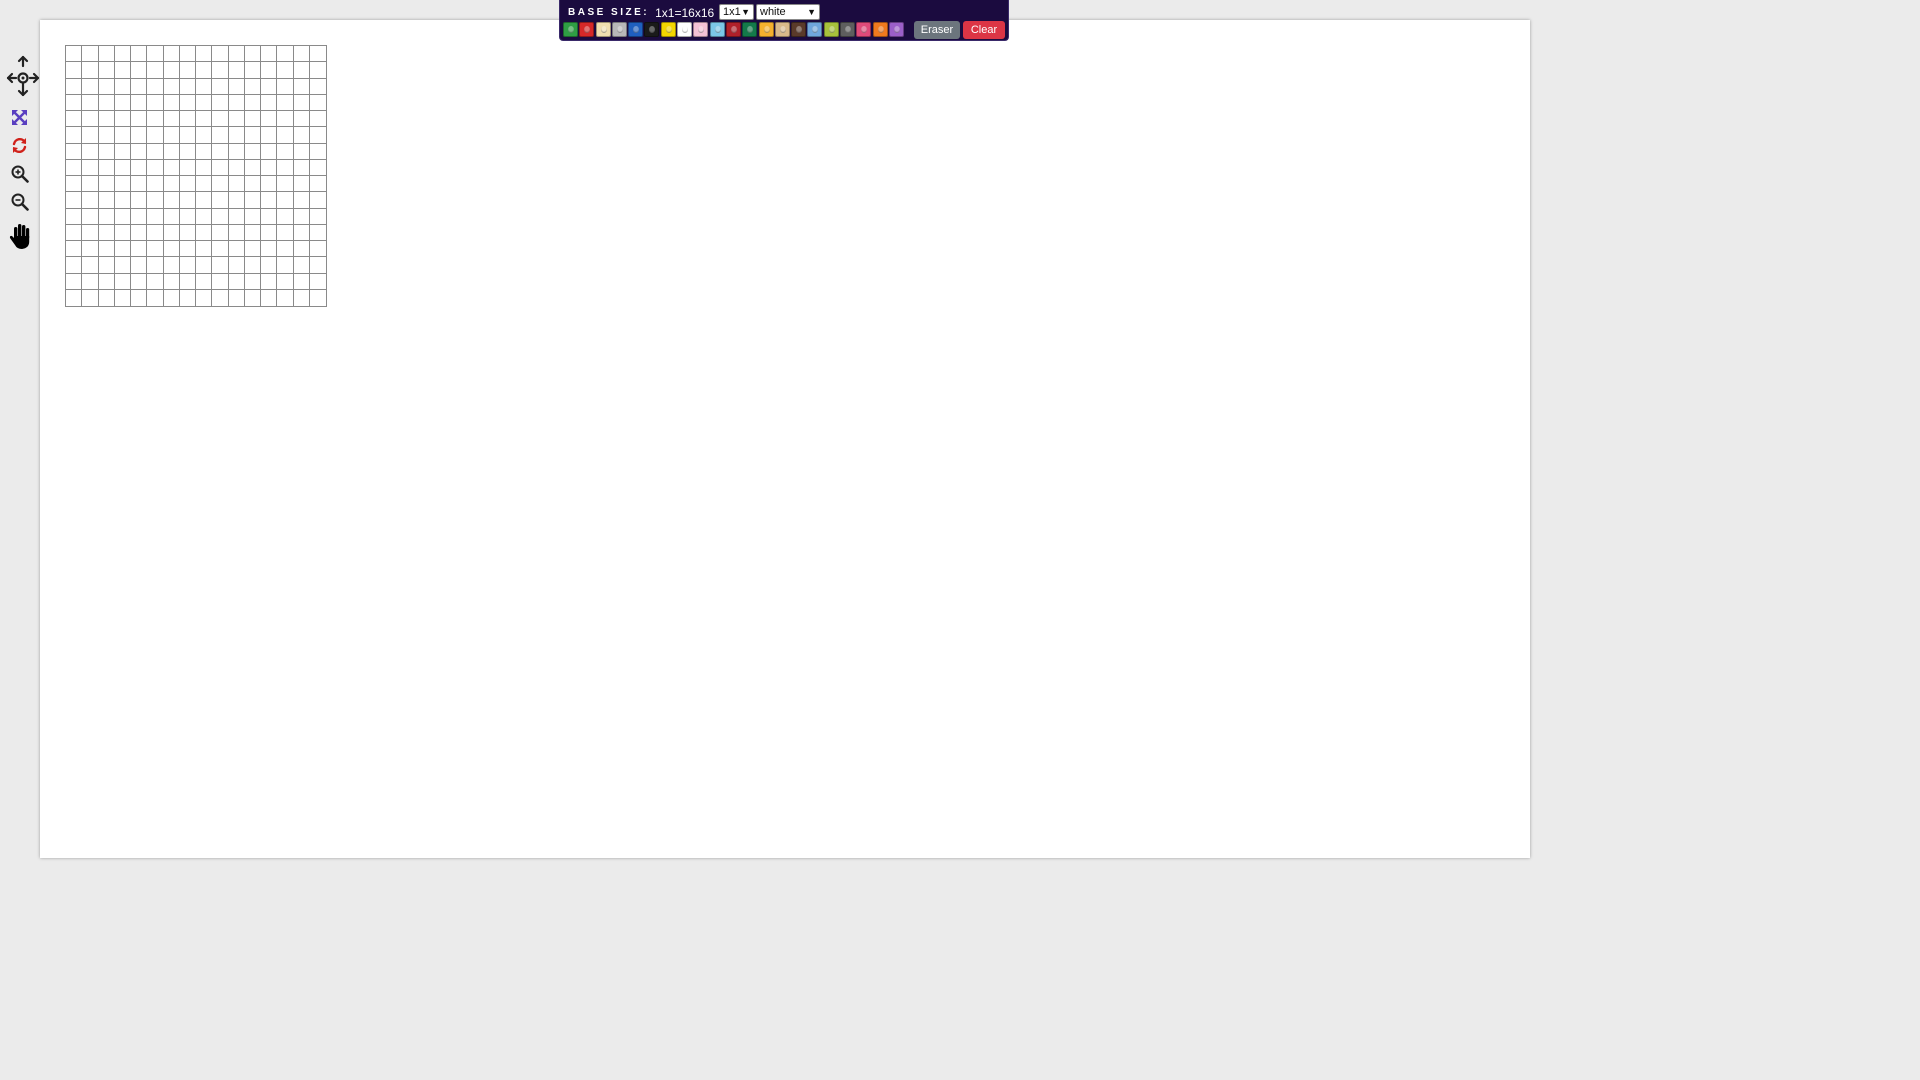 The height and width of the screenshot is (1080, 1920). I want to click on swatch-lime, so click(831, 29).